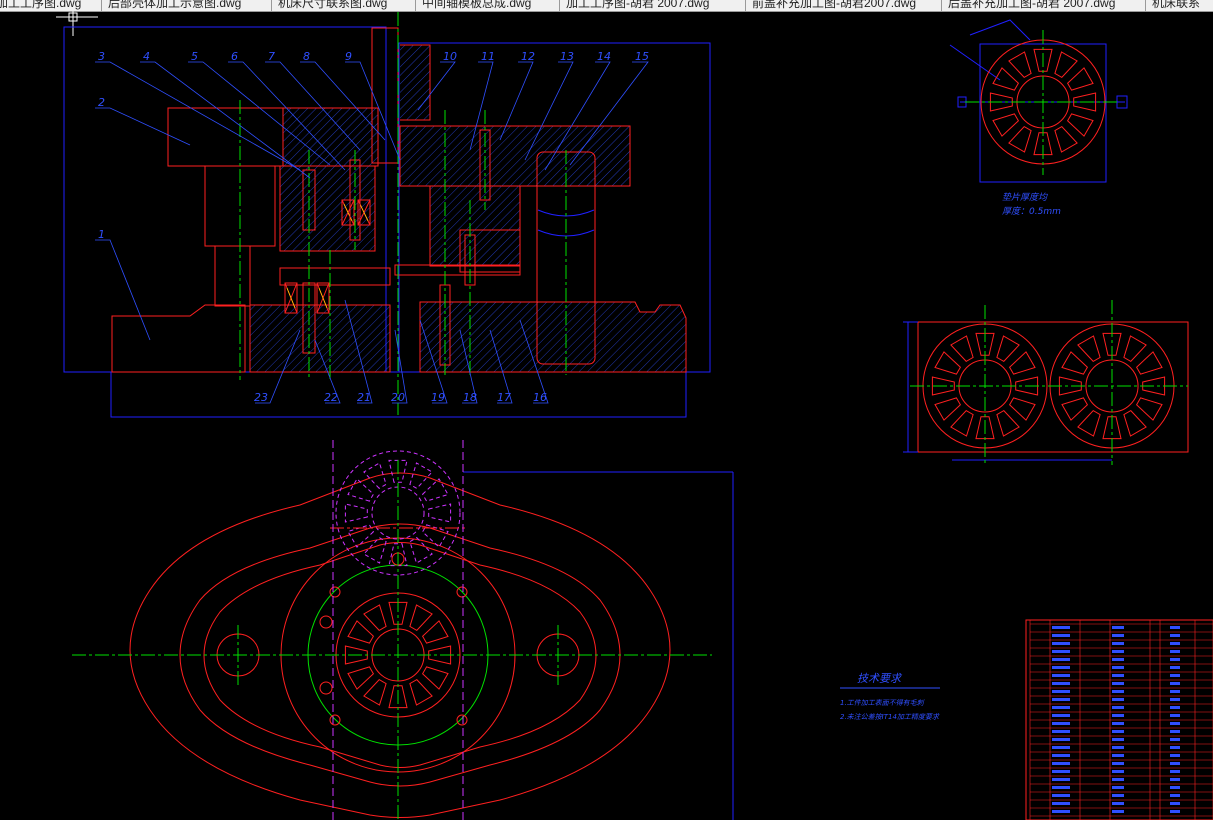 The height and width of the screenshot is (820, 1213). What do you see at coordinates (1044, 5) in the screenshot?
I see `tab-file-7: 后盖补充加工图-胡君 2007.dwg` at bounding box center [1044, 5].